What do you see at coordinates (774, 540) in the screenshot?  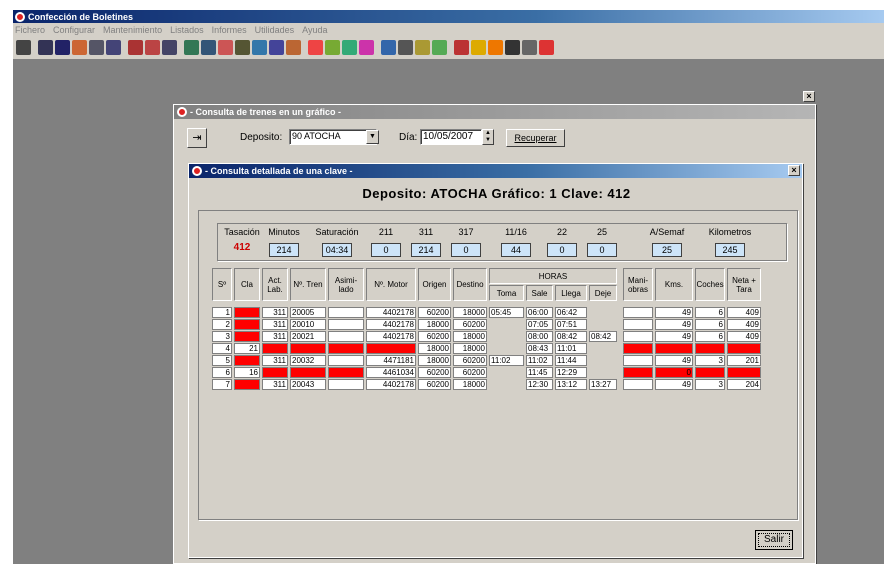 I see `salir-button: Salir` at bounding box center [774, 540].